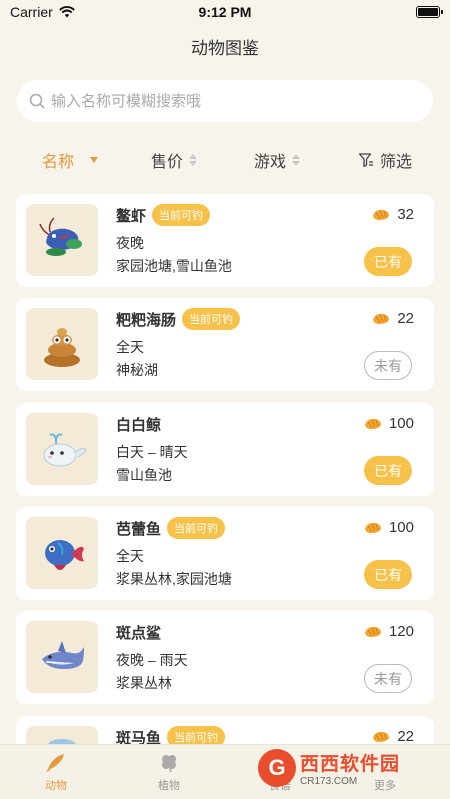 This screenshot has height=799, width=450. I want to click on sort-name-label: 名称, so click(58, 162).